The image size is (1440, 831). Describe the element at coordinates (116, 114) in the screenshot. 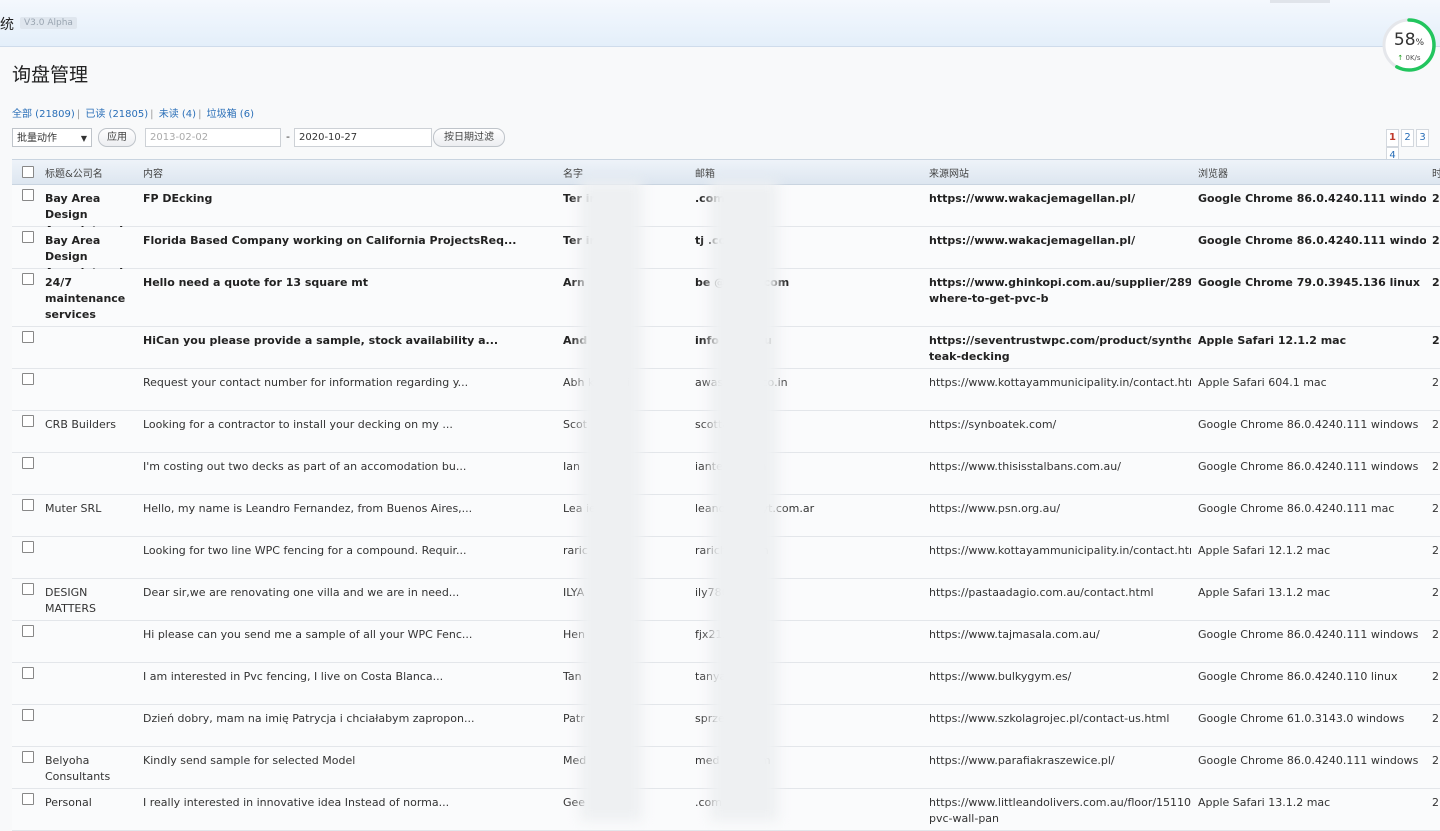

I see `filter-read: 已读 (21805)` at that location.